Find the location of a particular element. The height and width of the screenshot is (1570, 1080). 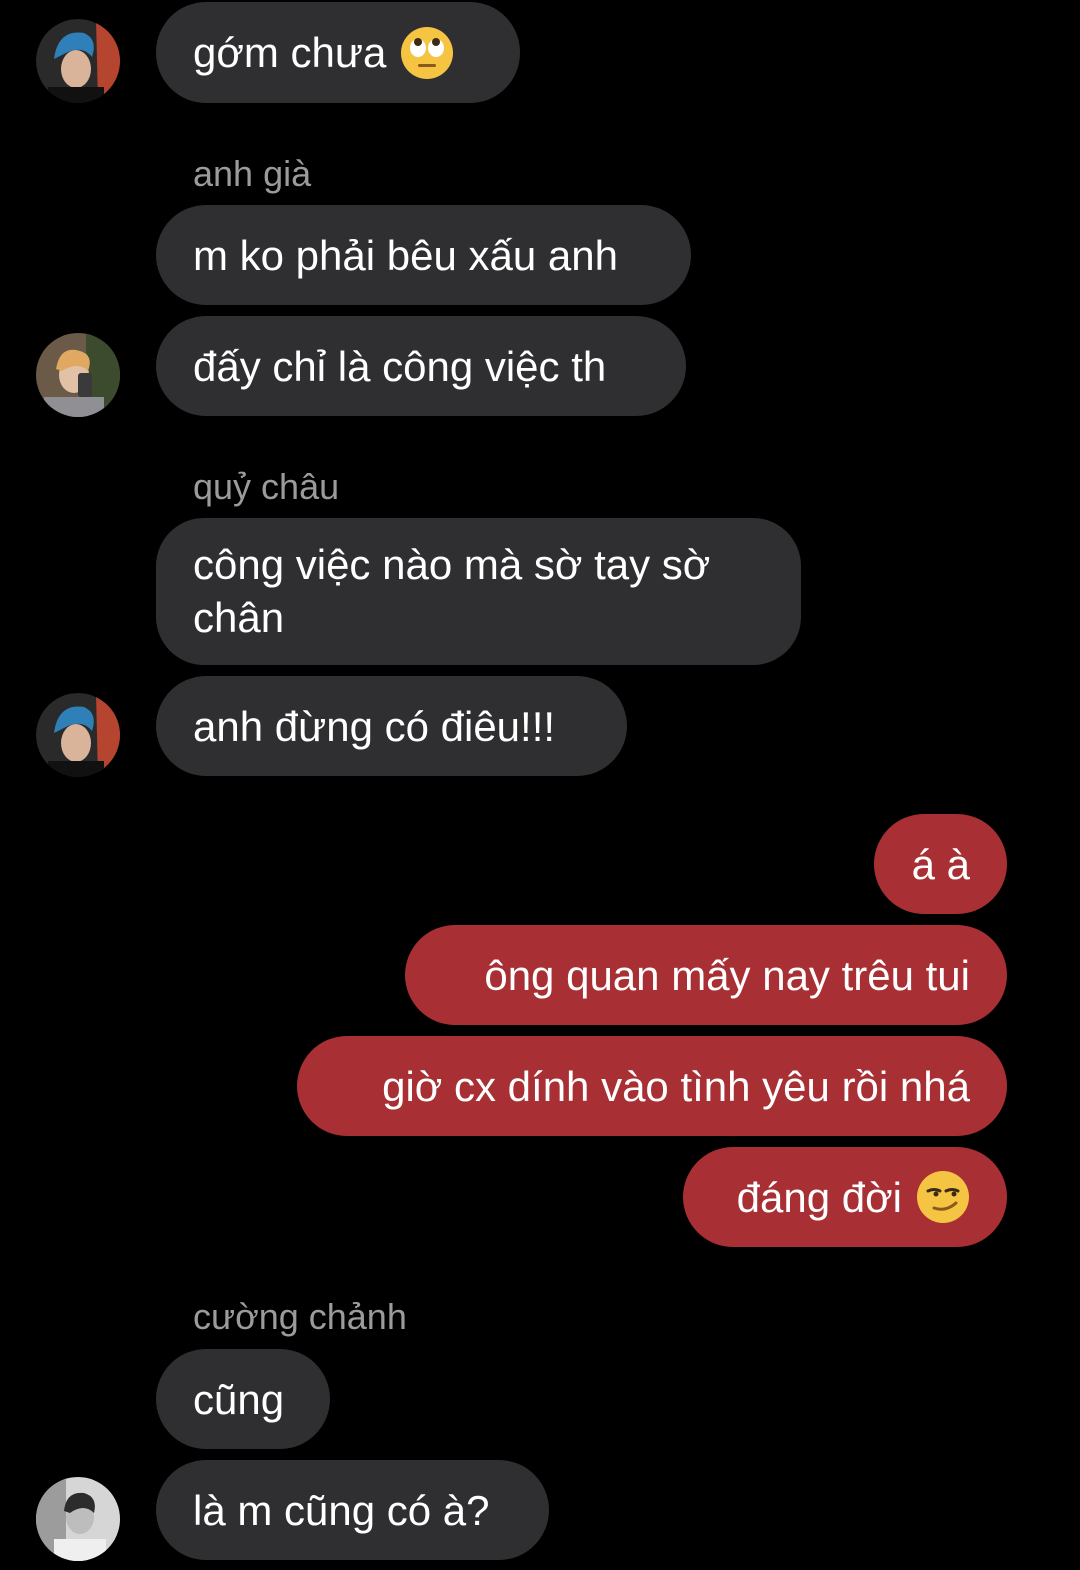

message-bubble: là m cũng có à? is located at coordinates (352, 1510).